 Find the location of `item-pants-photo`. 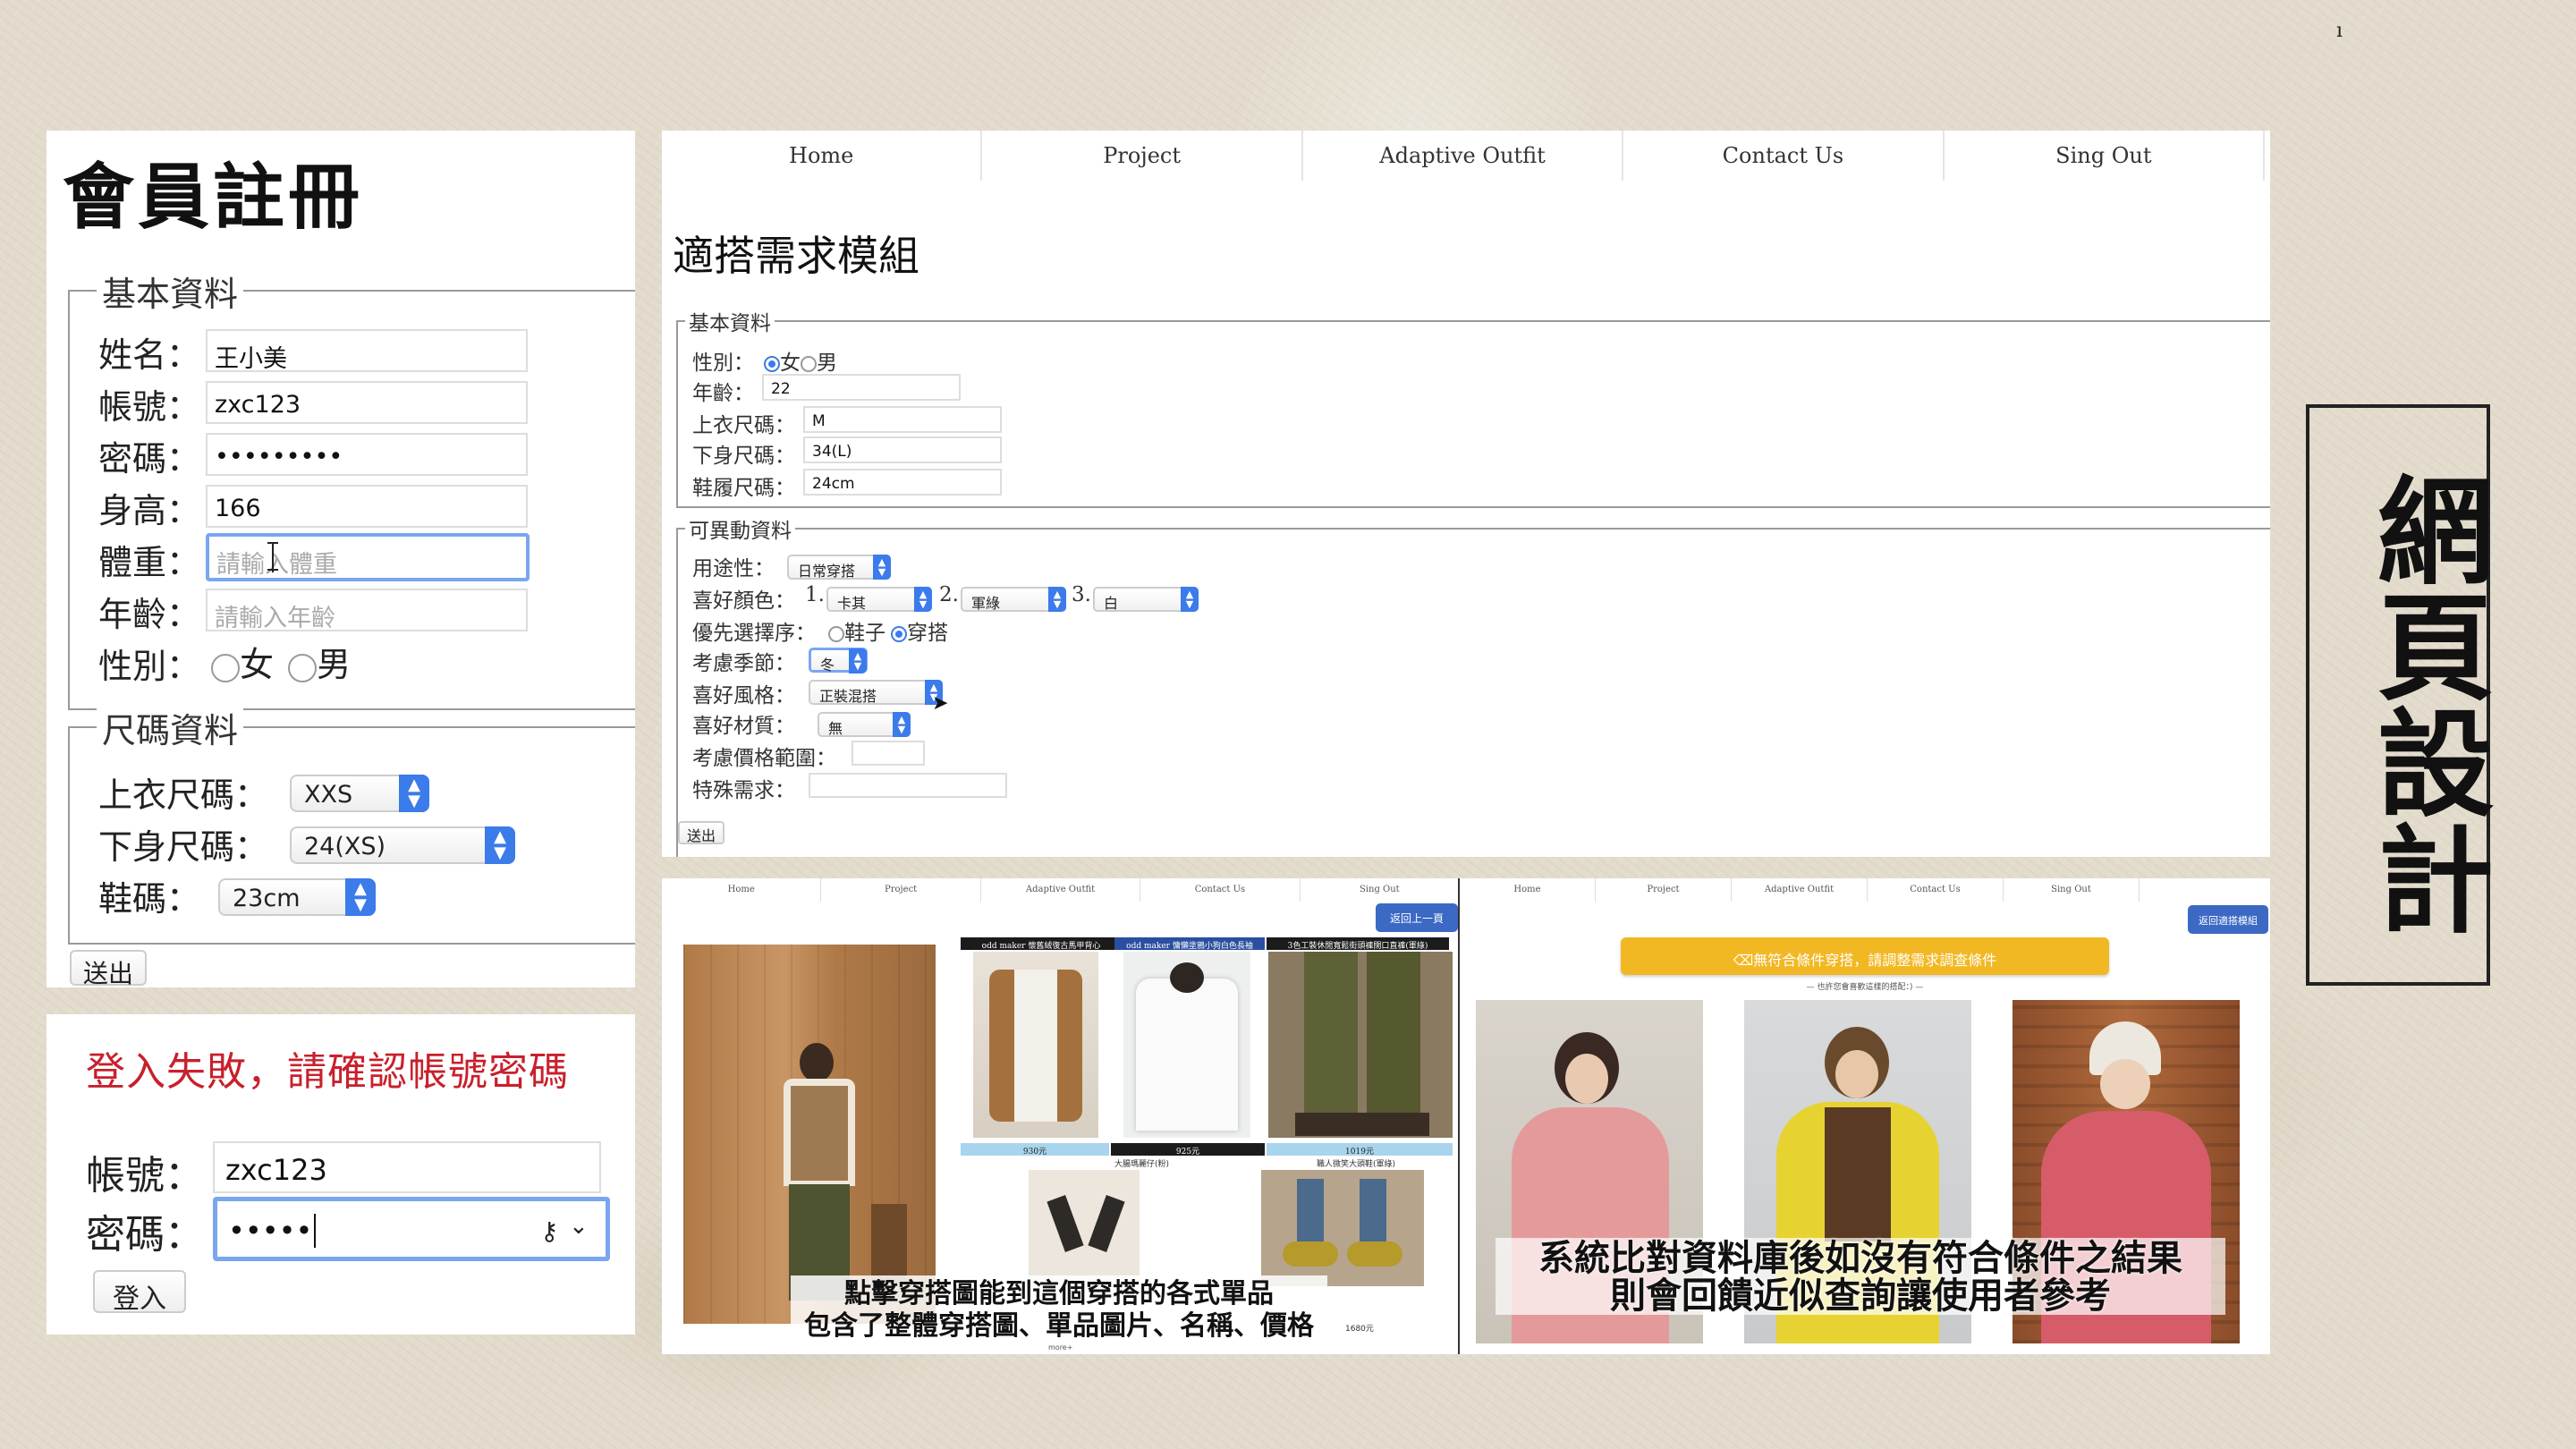

item-pants-photo is located at coordinates (1360, 1045).